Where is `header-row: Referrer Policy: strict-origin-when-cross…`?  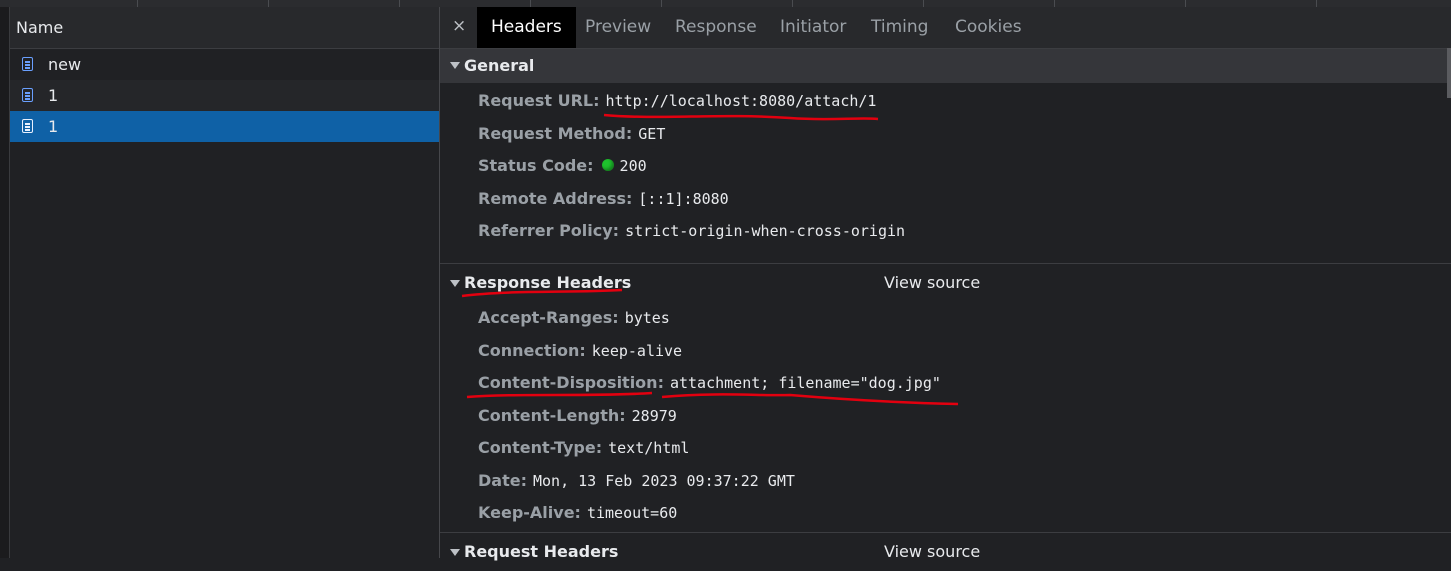 header-row: Referrer Policy: strict-origin-when-cross… is located at coordinates (945, 231).